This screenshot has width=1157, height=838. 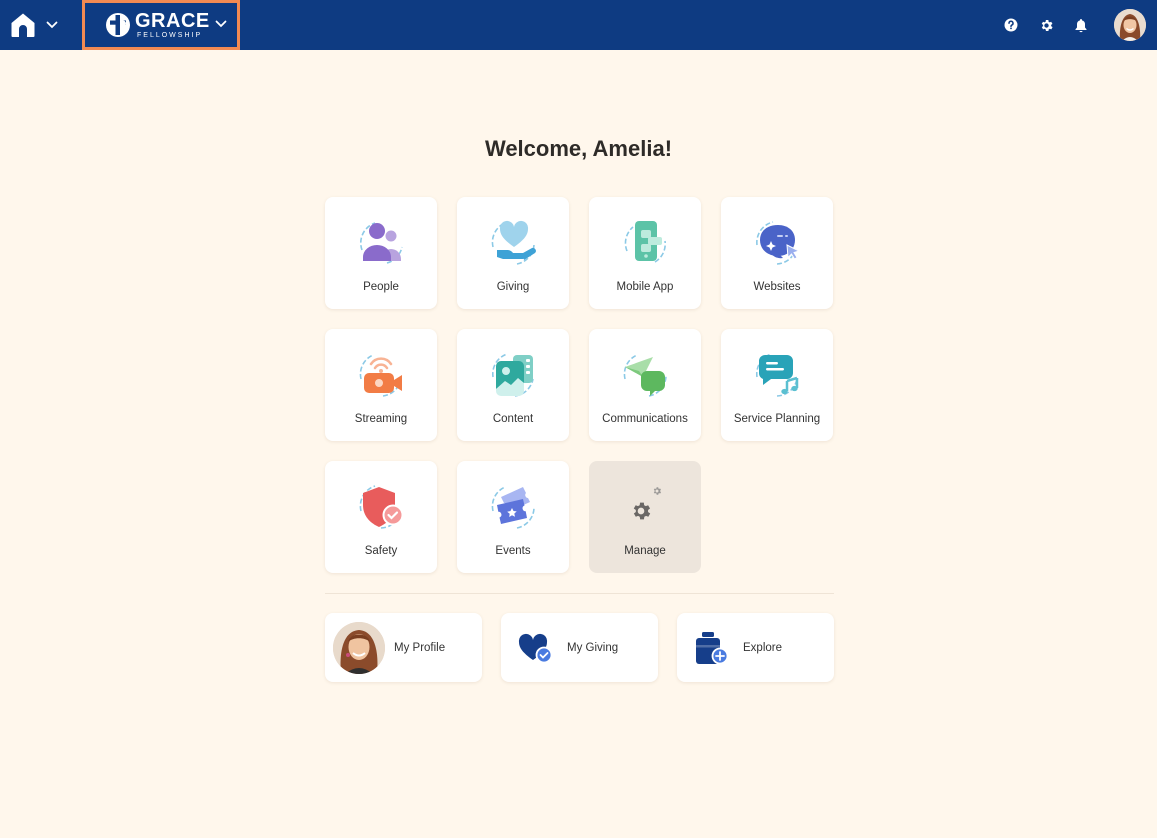 I want to click on service-planning-icon, so click(x=777, y=375).